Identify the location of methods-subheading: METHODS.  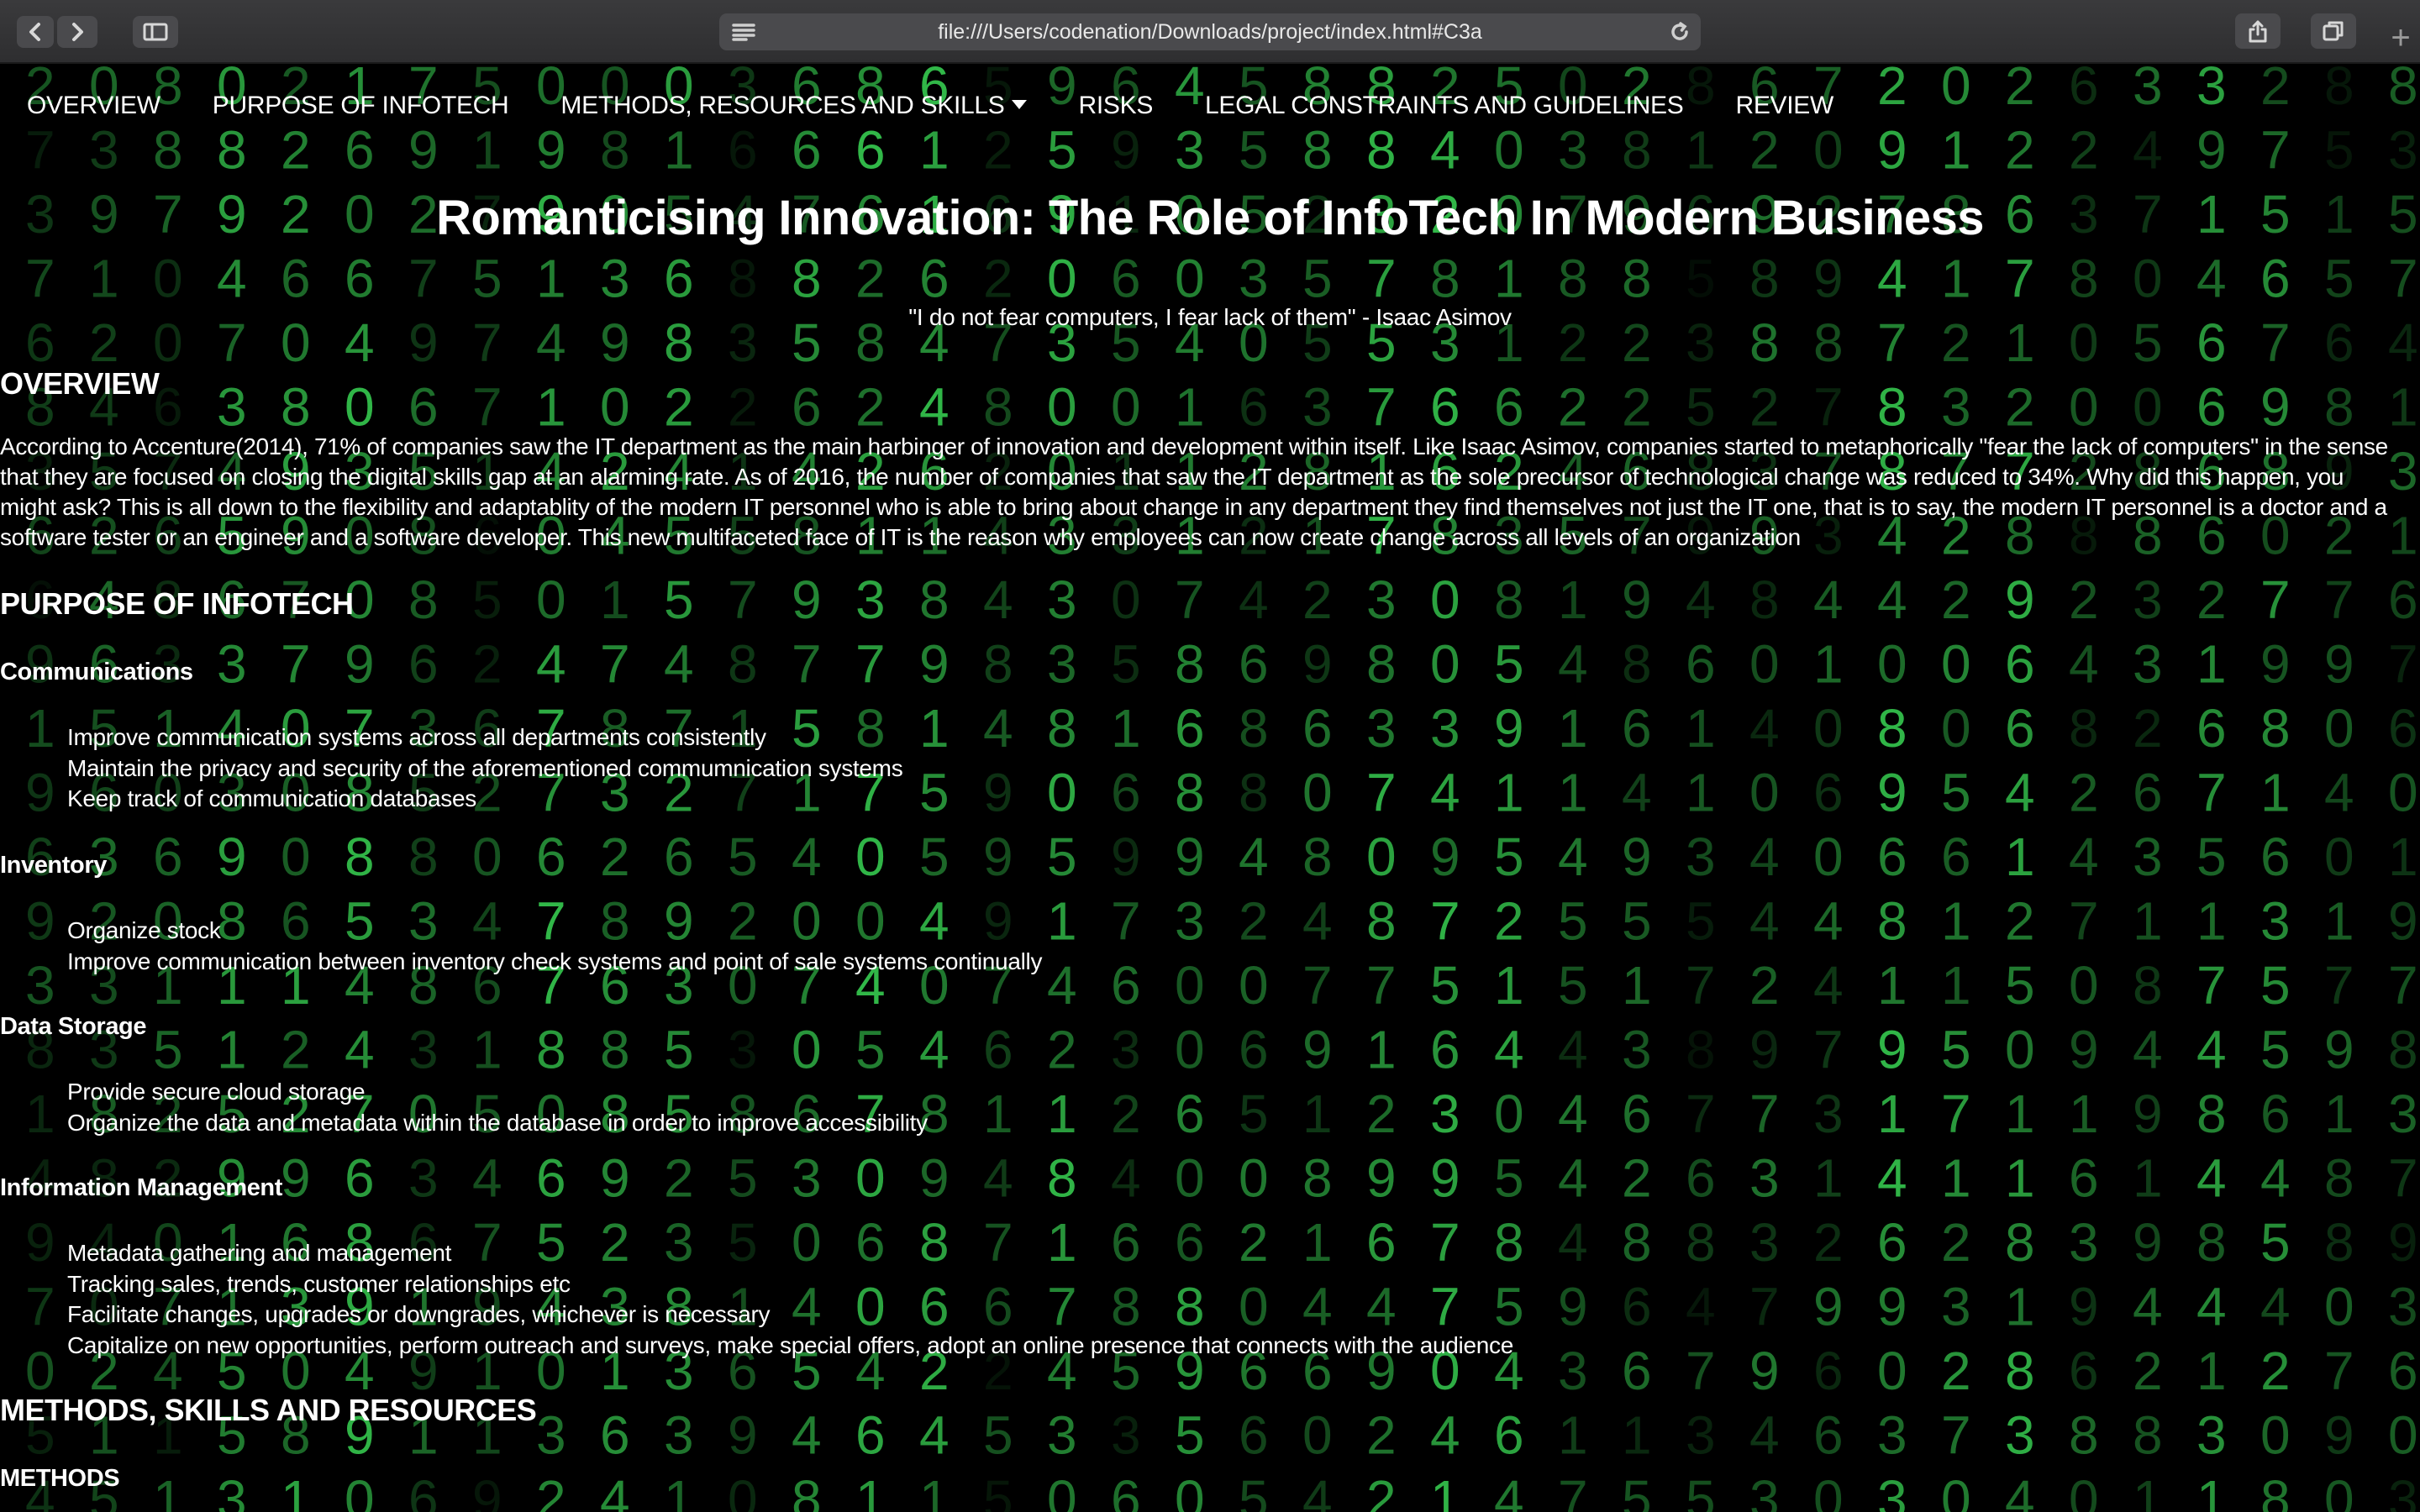
(60, 1478).